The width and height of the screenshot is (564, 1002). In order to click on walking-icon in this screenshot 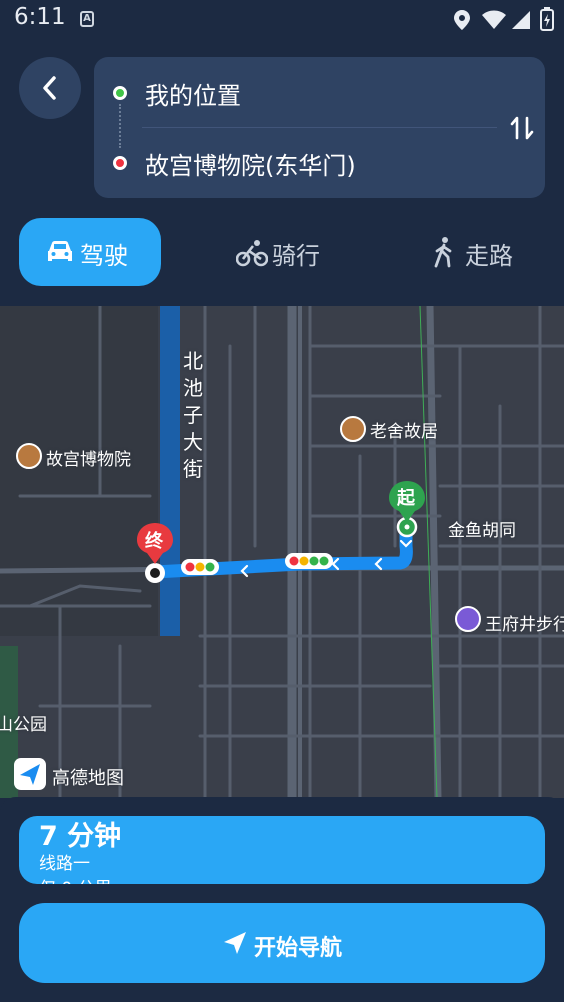, I will do `click(444, 252)`.